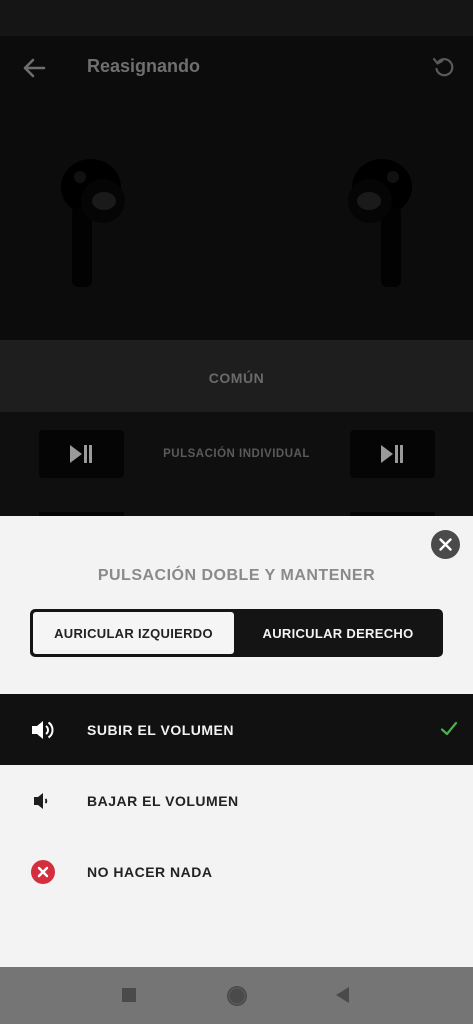 The image size is (473, 1024). What do you see at coordinates (43, 872) in the screenshot?
I see `none-x-icon` at bounding box center [43, 872].